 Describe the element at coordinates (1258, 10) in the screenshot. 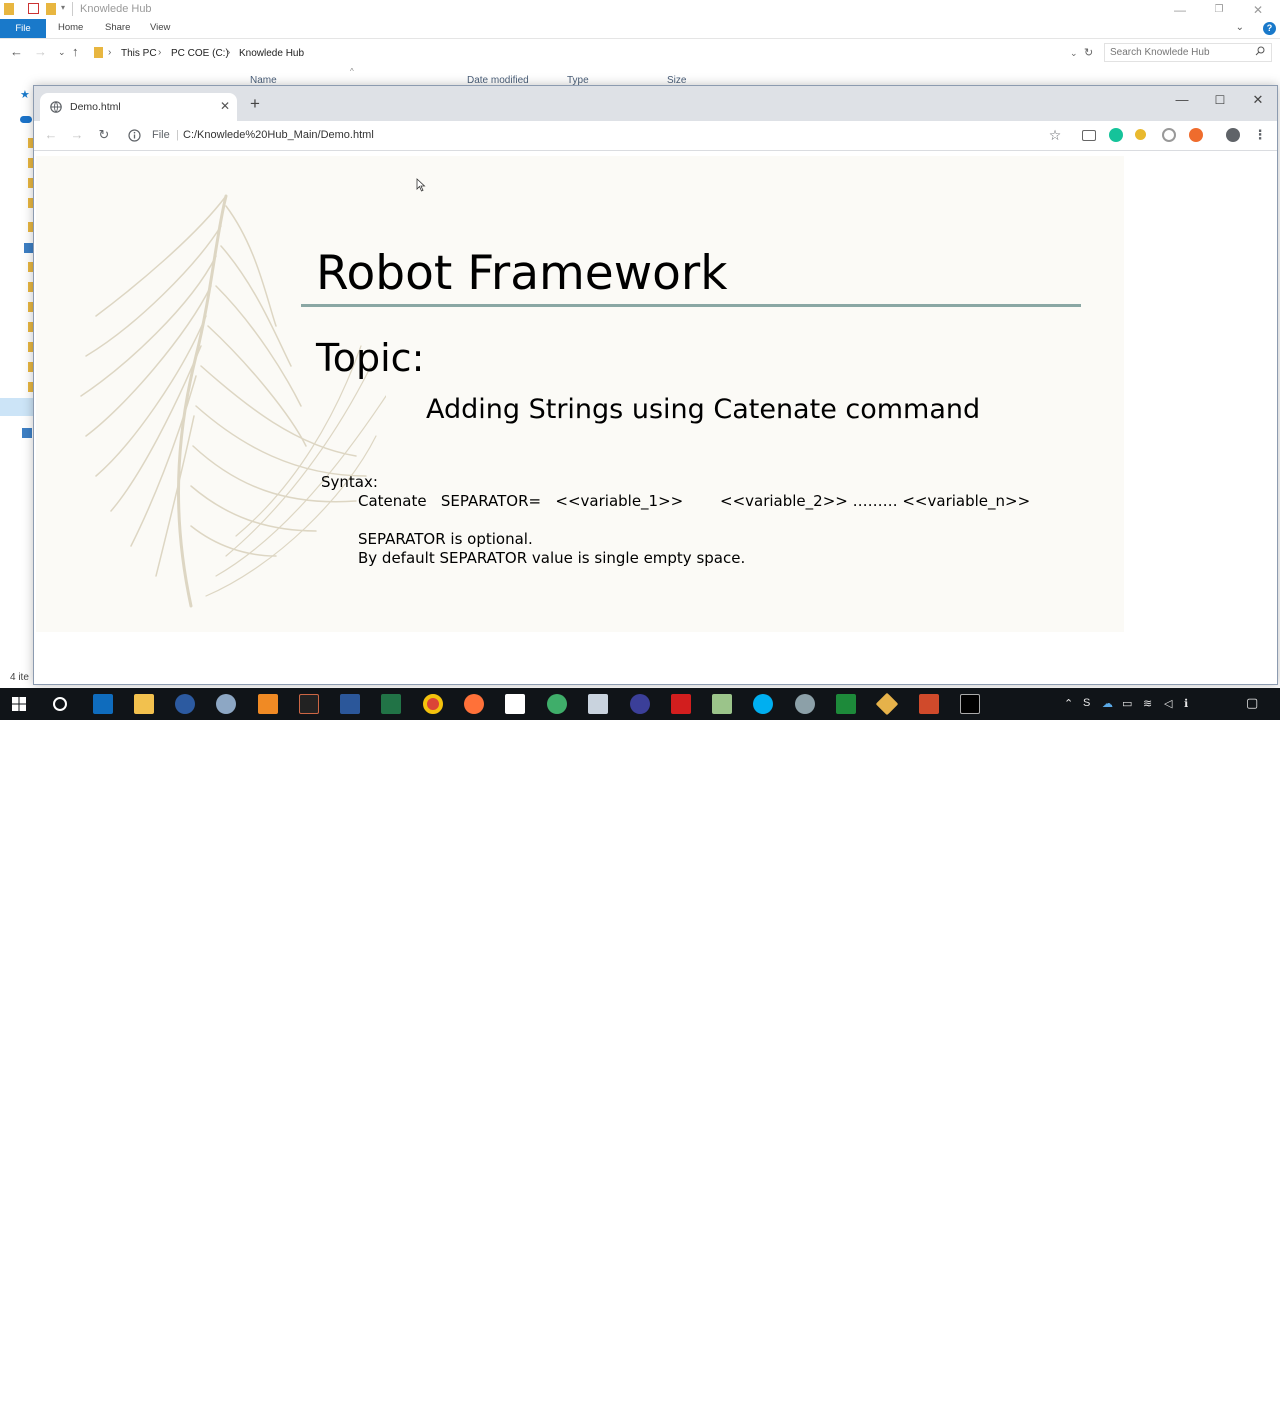

I see `explorer-close-button: ✕` at that location.